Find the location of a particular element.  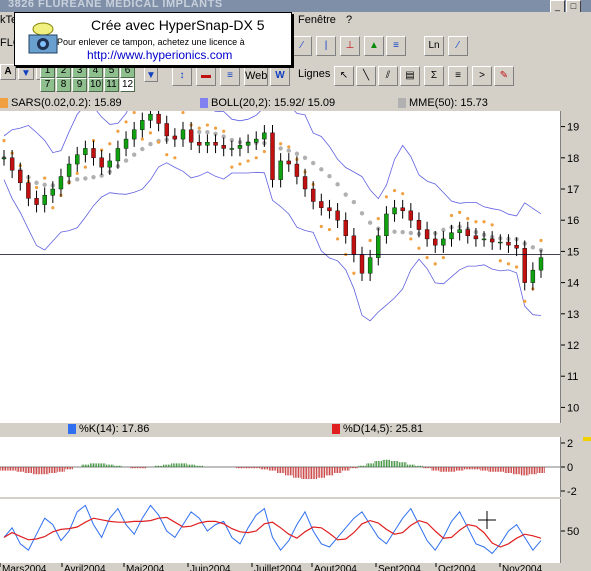

period-dropdown-icon: ▼ is located at coordinates (151, 74).